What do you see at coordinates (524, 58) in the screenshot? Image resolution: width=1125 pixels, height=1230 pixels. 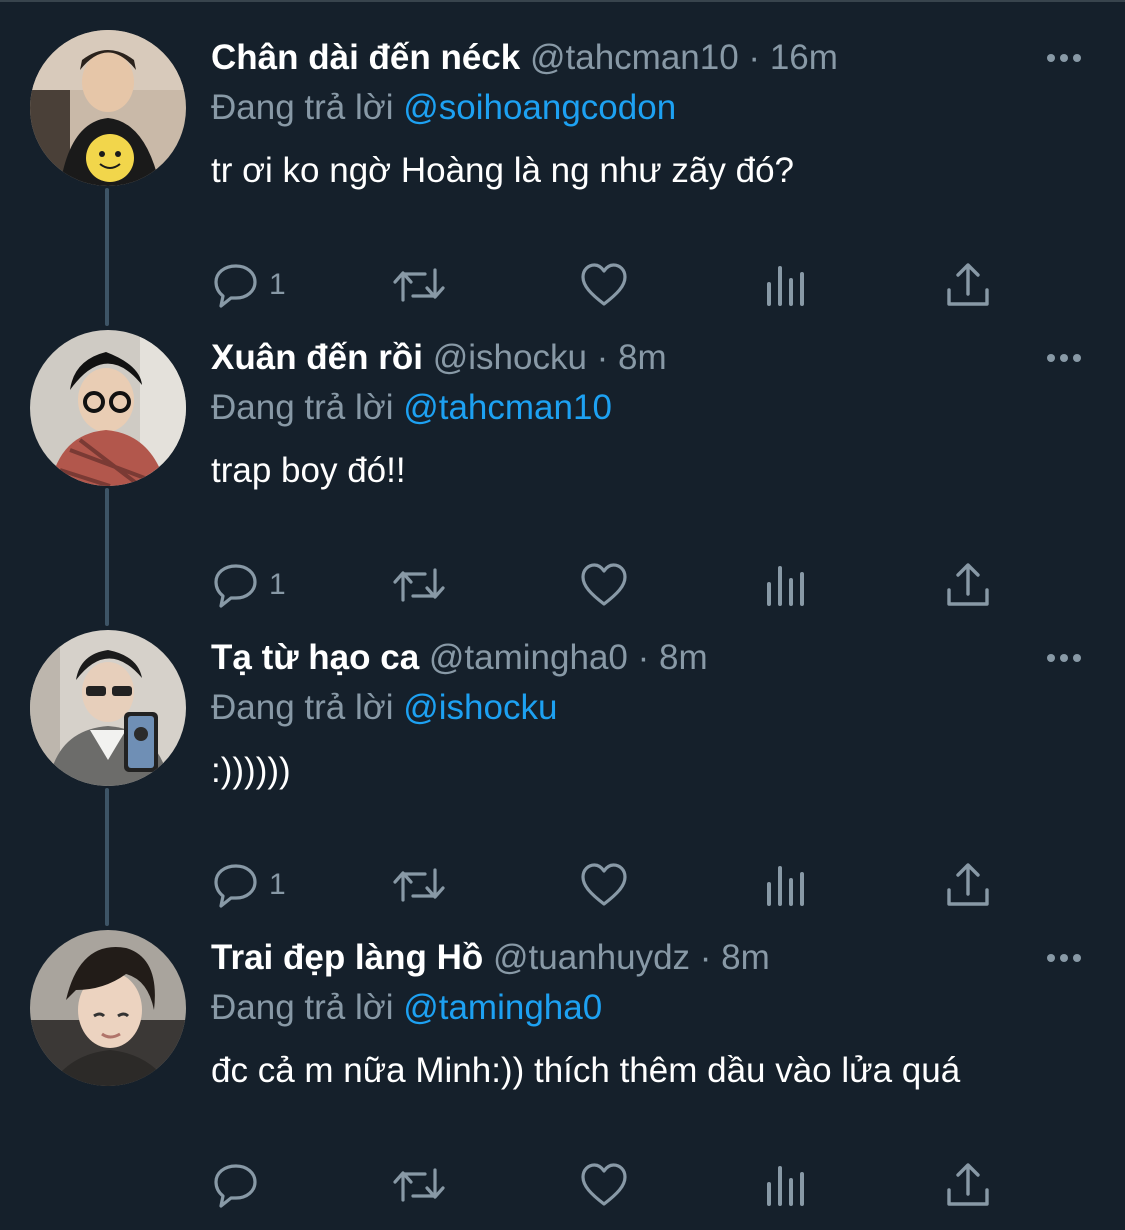 I see `tweet-header: Chân dài đến néck @tahcman10 · 16m` at bounding box center [524, 58].